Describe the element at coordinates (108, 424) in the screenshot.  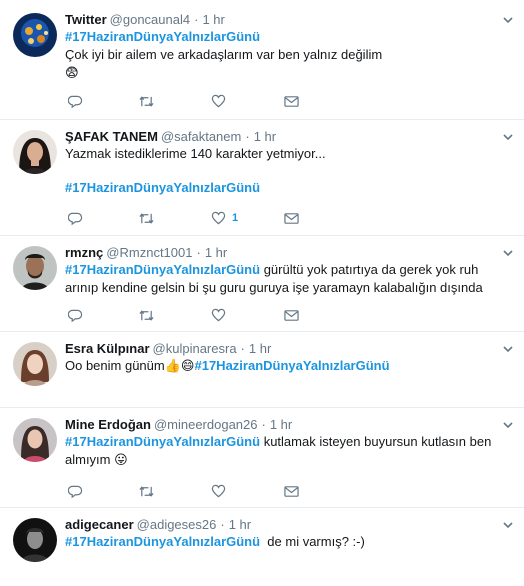
I see `display-name: Mine Erdoğan` at that location.